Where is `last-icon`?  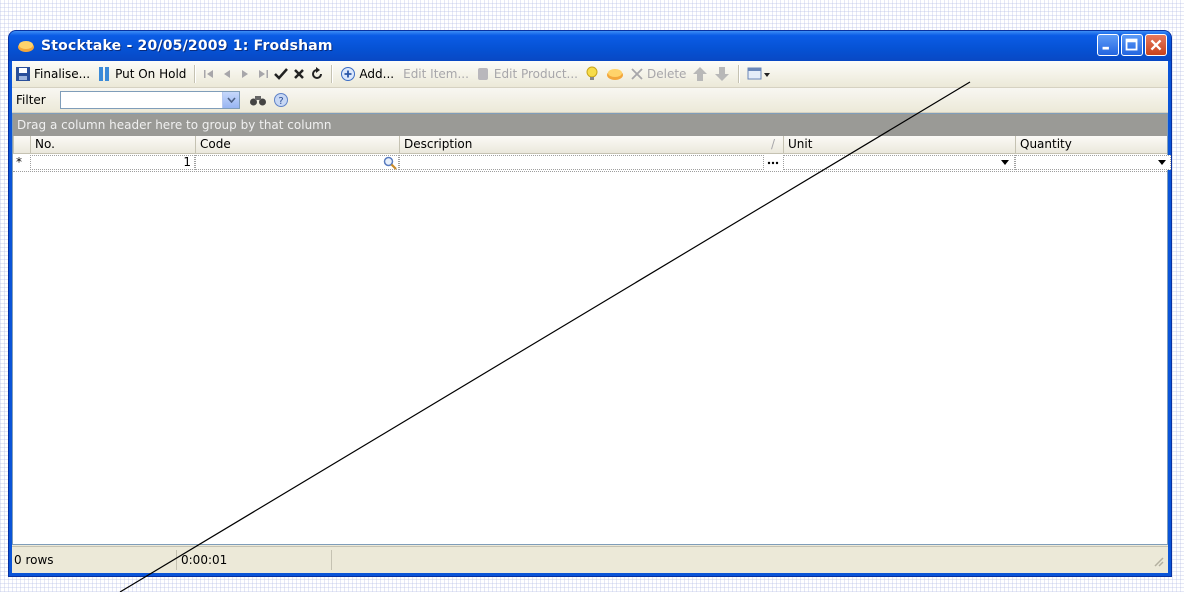
last-icon is located at coordinates (264, 74).